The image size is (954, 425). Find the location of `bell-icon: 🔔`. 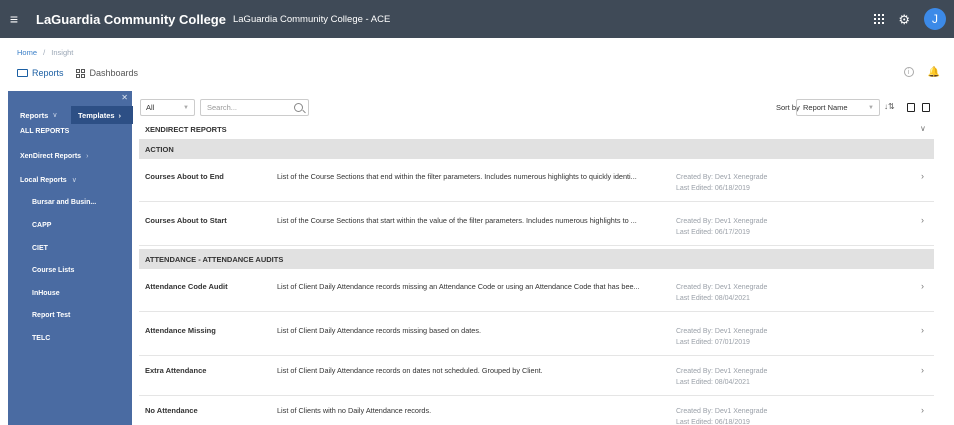

bell-icon: 🔔 is located at coordinates (934, 72).